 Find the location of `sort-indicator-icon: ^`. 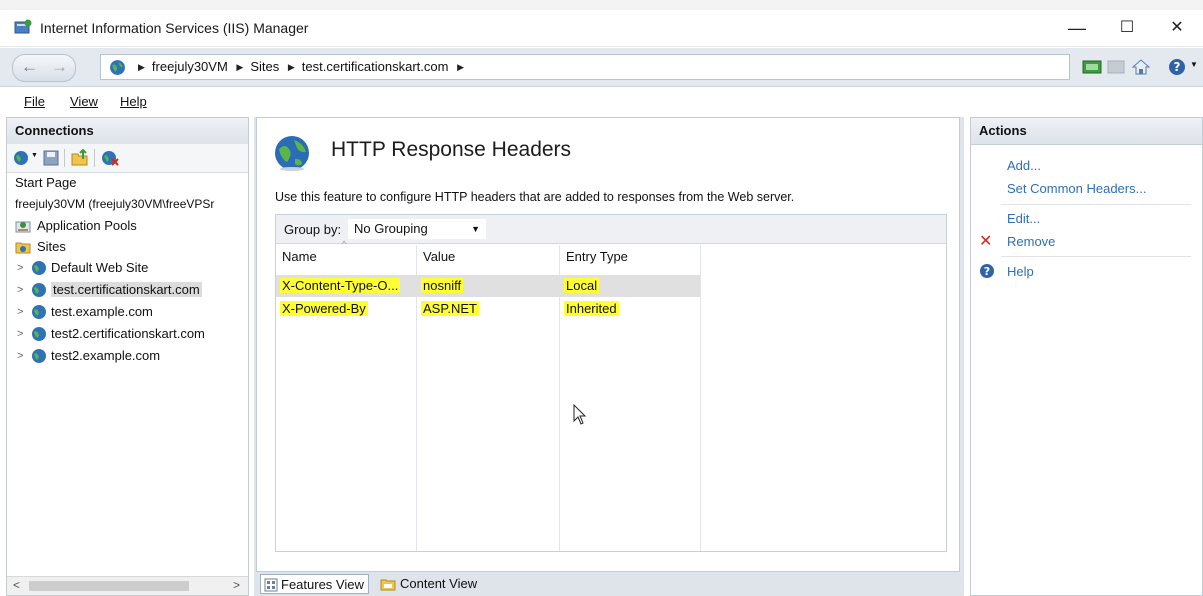

sort-indicator-icon: ^ is located at coordinates (344, 244).